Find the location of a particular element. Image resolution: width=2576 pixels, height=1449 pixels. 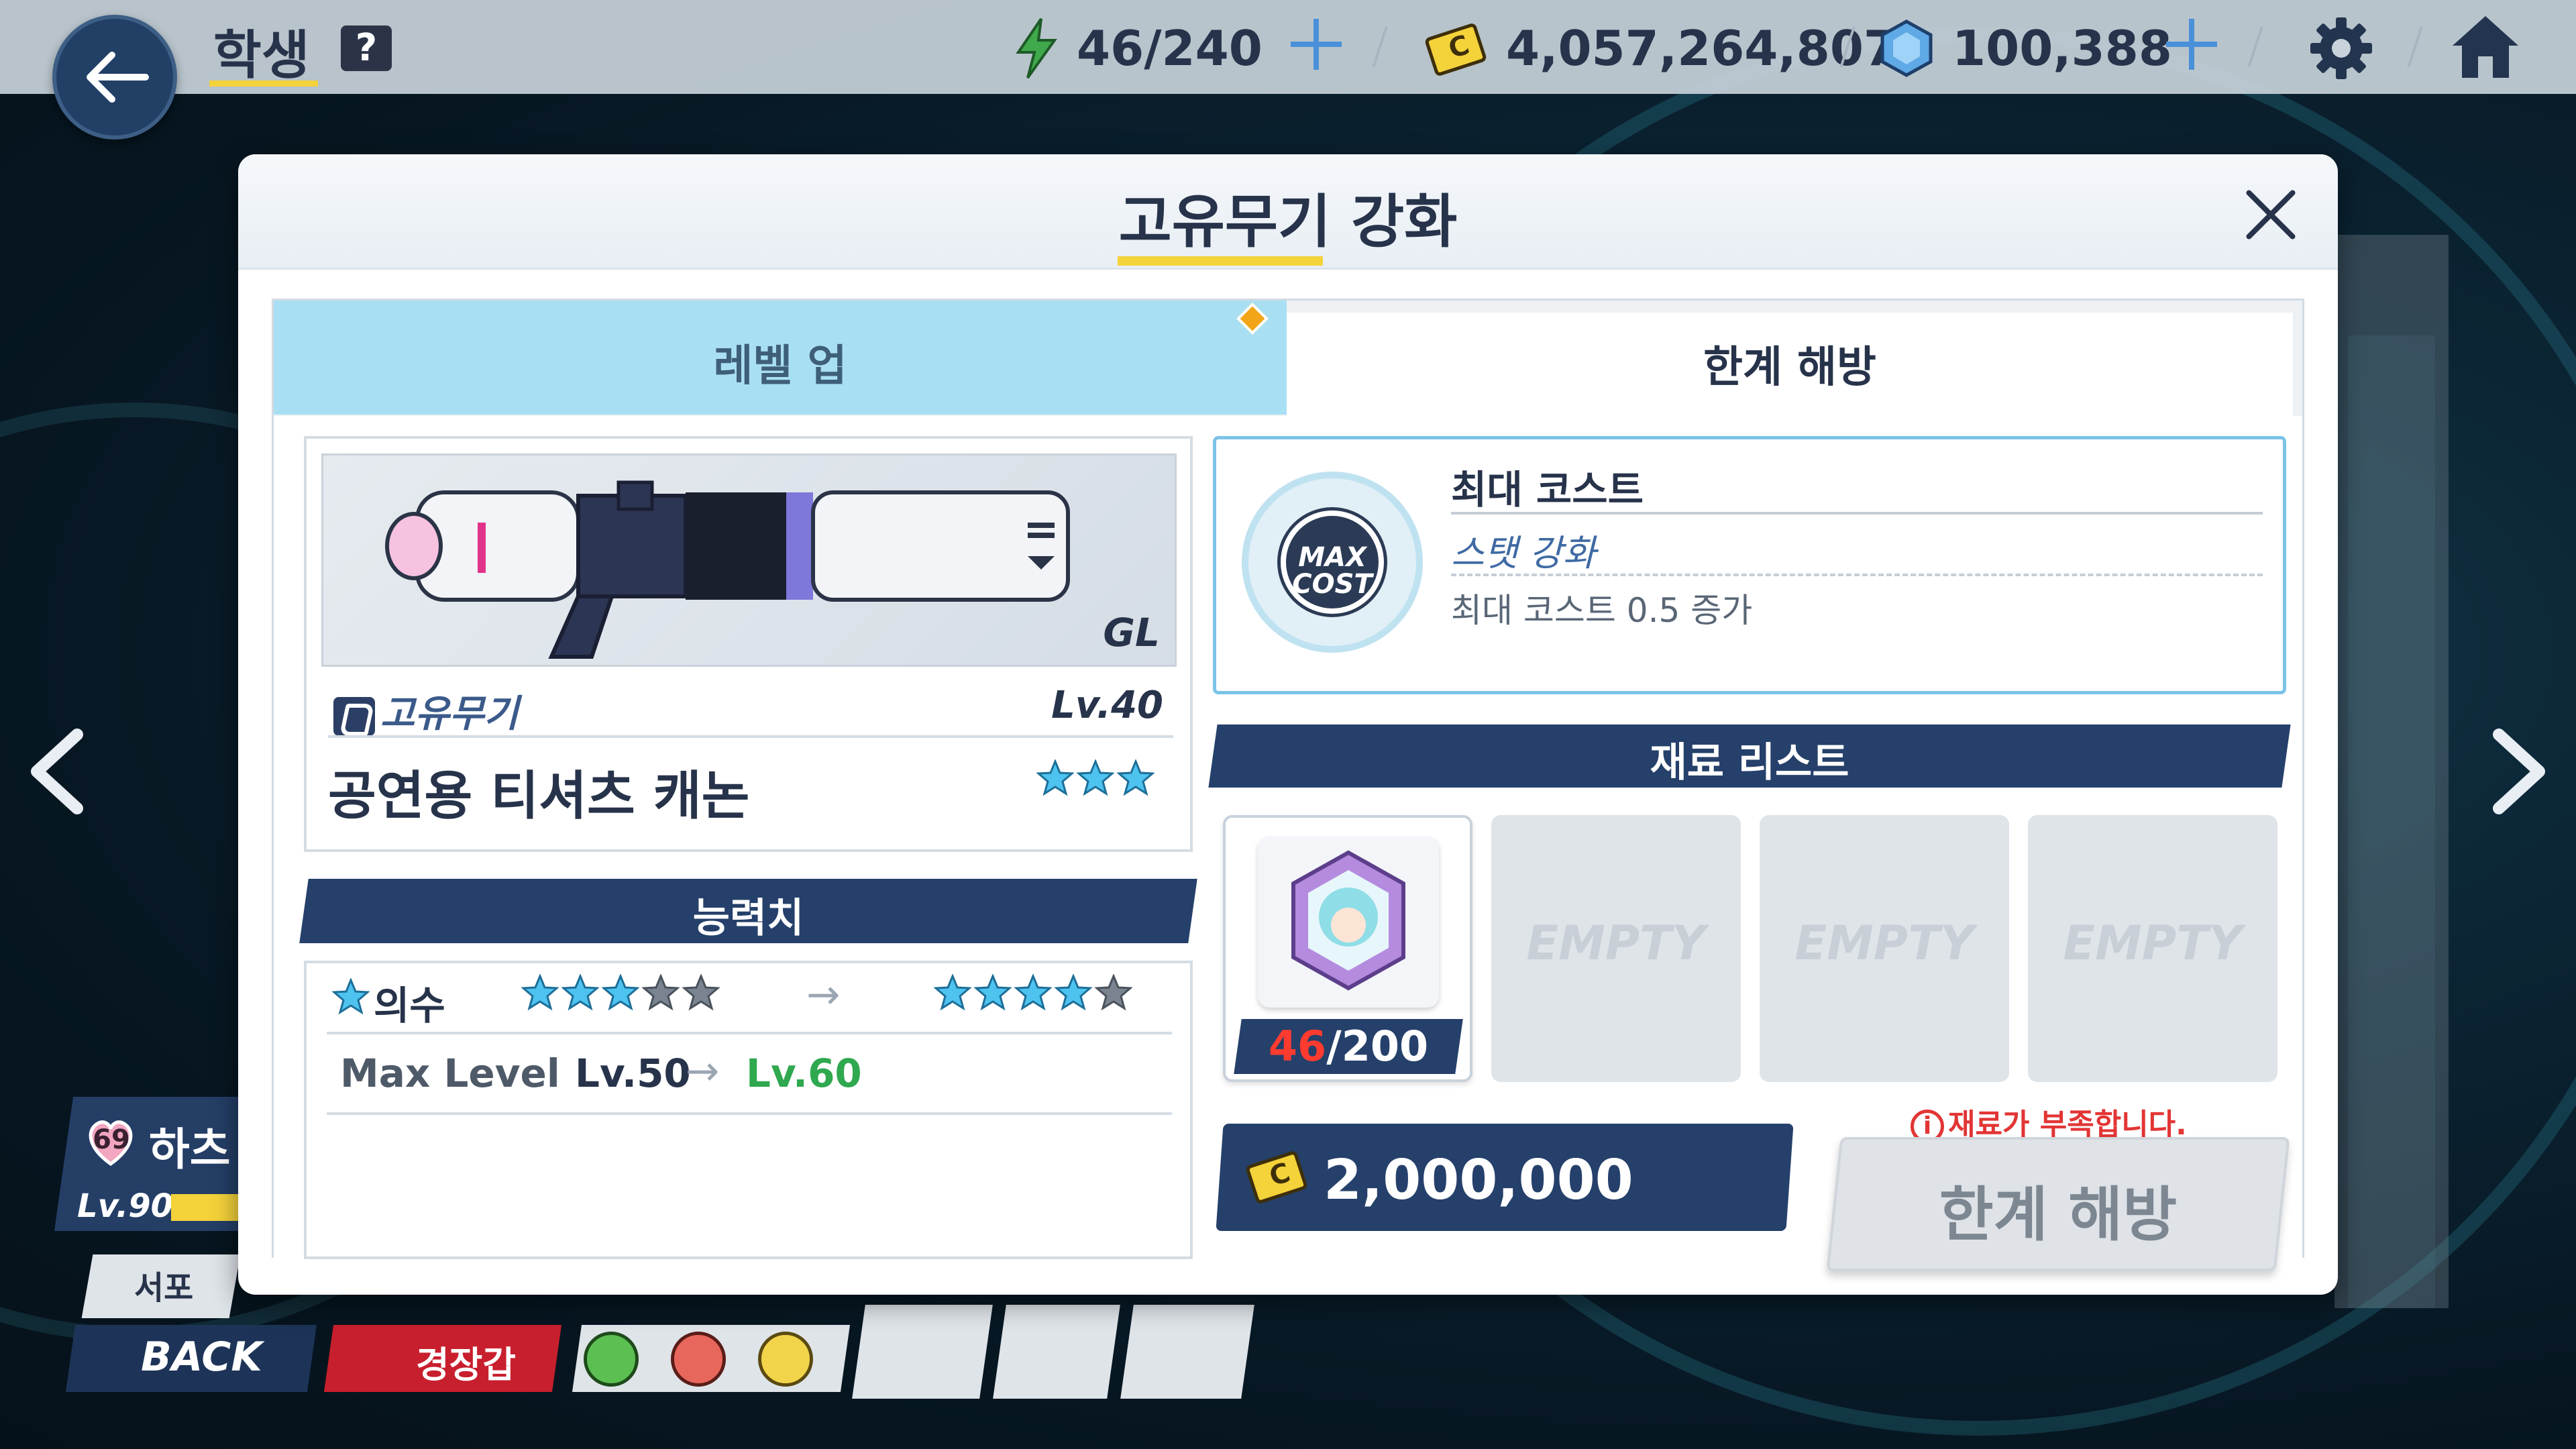

credit-counter: 4,057,264,807 is located at coordinates (1702, 48).